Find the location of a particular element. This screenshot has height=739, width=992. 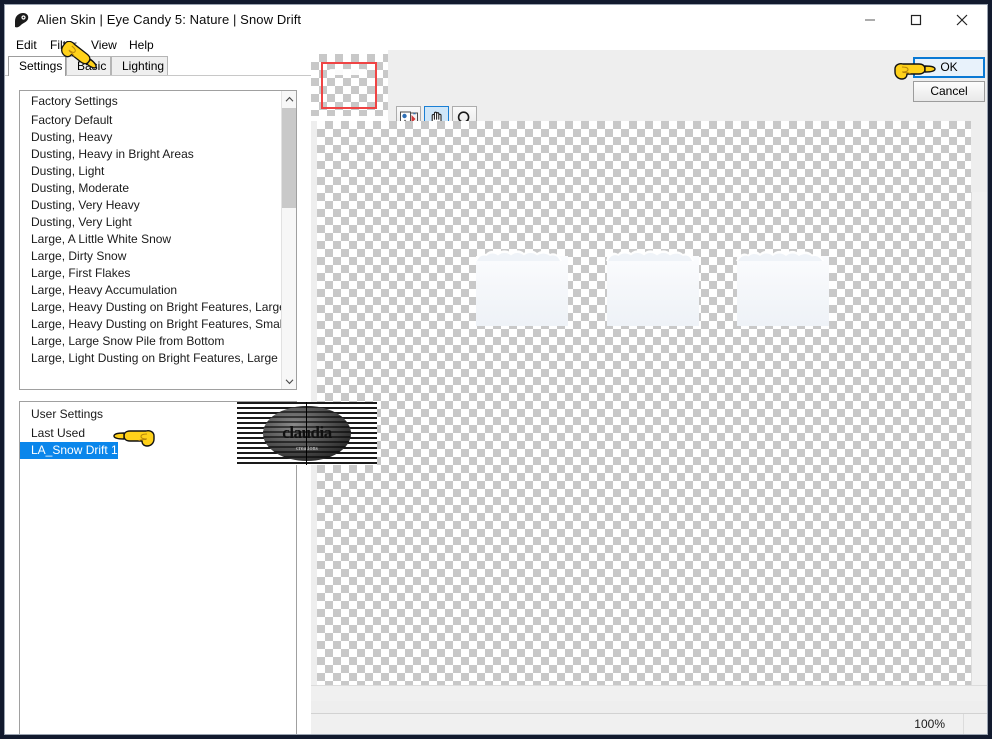

pointer-basic-tab-icon is located at coordinates (79, 59).